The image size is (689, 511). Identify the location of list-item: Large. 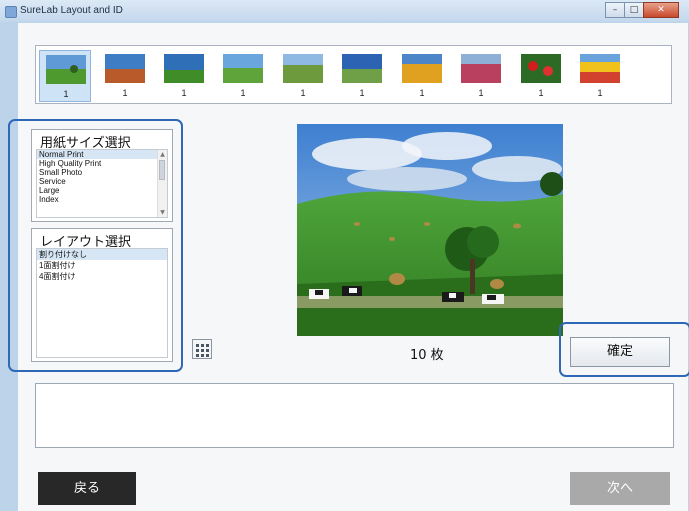
(102, 190).